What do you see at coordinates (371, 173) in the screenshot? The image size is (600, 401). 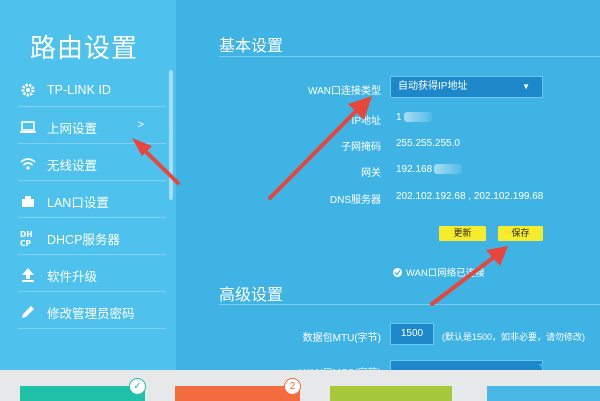 I see `gateway-label: 网关` at bounding box center [371, 173].